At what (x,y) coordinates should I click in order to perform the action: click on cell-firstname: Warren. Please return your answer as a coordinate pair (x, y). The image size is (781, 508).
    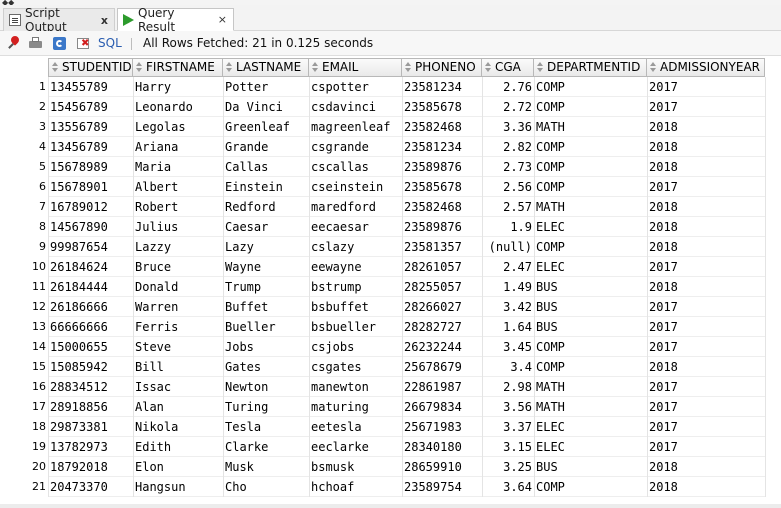
    Looking at the image, I should click on (178, 307).